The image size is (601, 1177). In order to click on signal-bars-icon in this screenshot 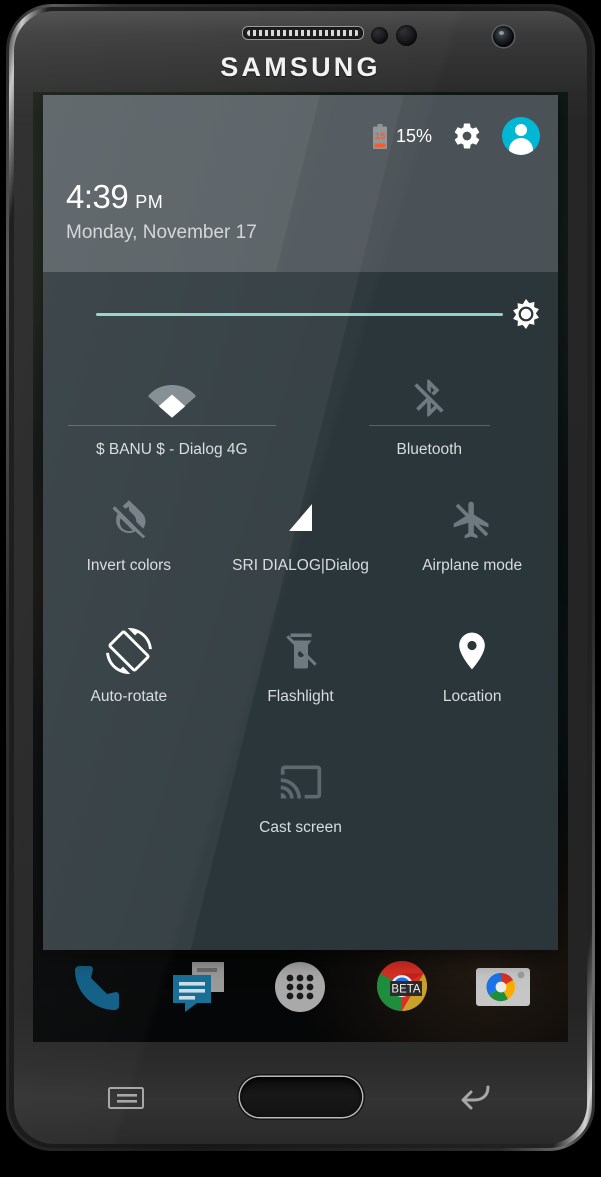, I will do `click(301, 520)`.